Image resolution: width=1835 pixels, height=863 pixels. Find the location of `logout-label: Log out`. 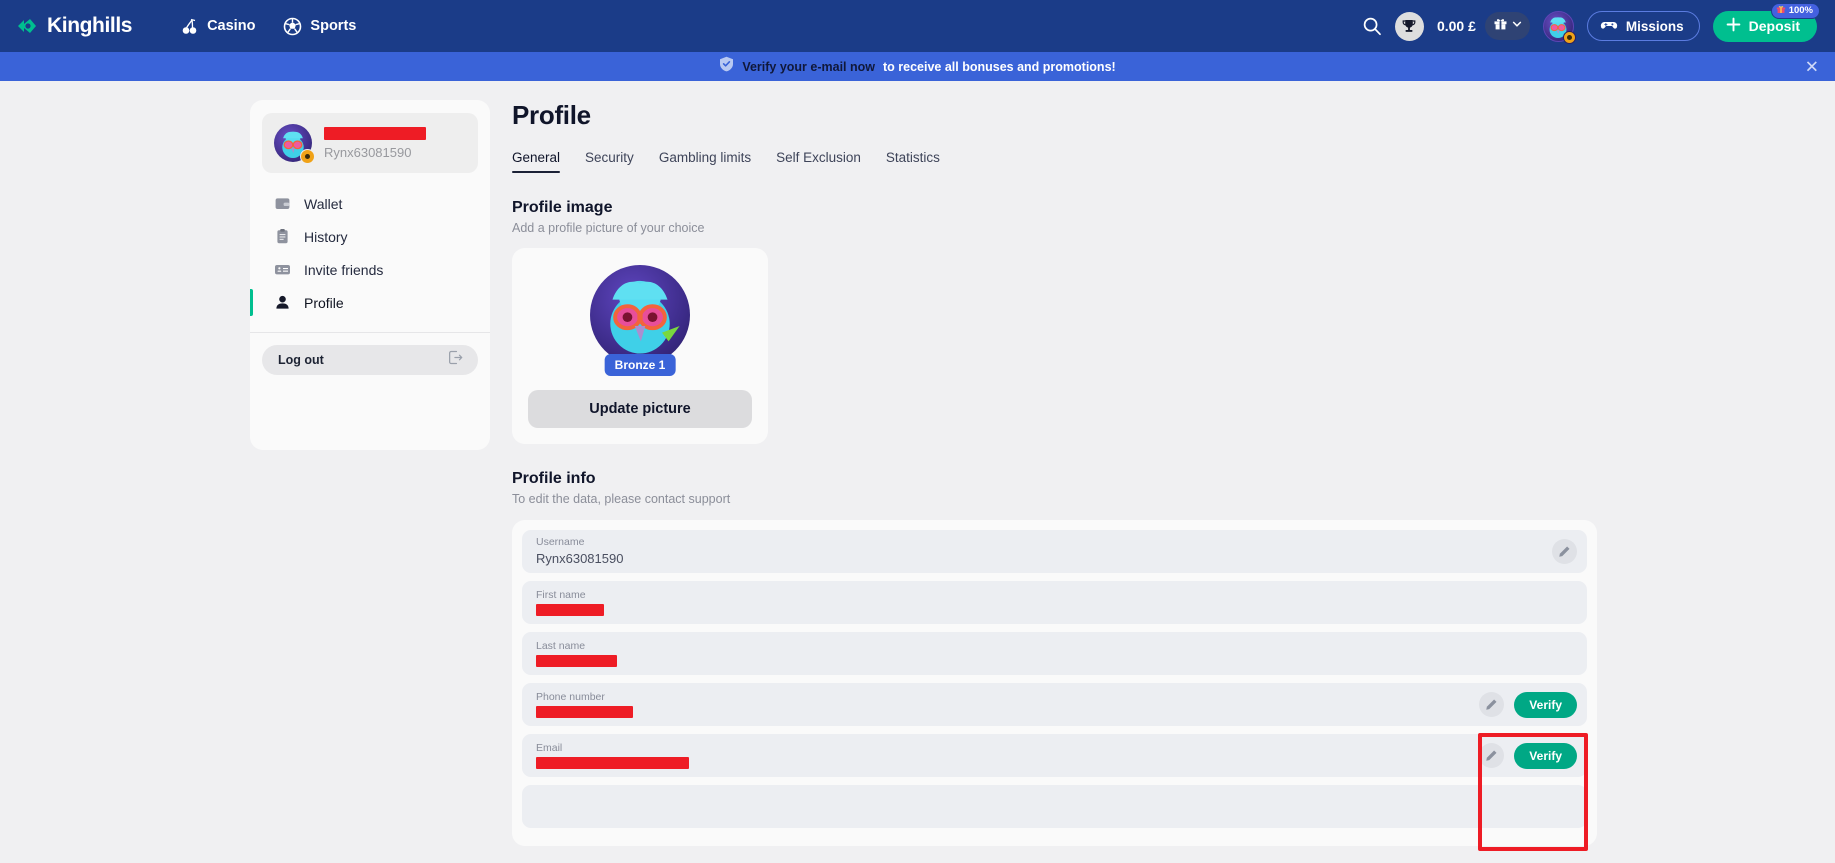

logout-label: Log out is located at coordinates (301, 360).